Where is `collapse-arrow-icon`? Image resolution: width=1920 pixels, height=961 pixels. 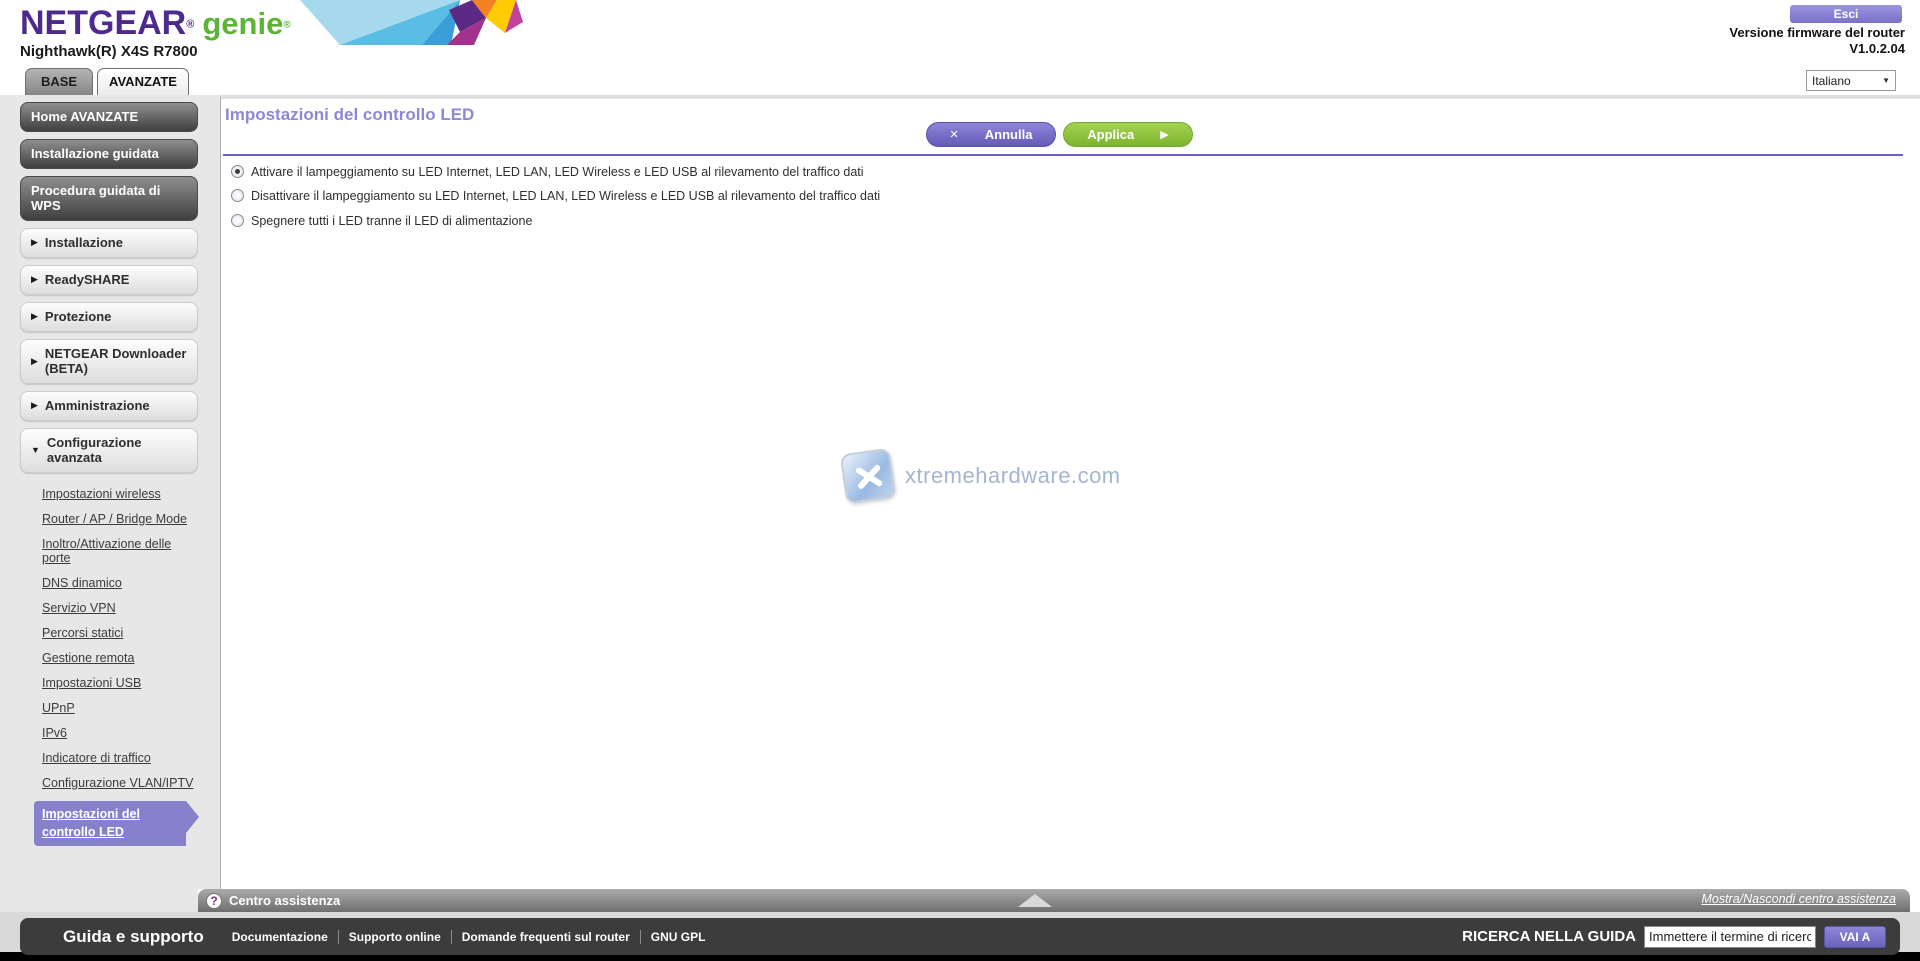 collapse-arrow-icon is located at coordinates (1035, 900).